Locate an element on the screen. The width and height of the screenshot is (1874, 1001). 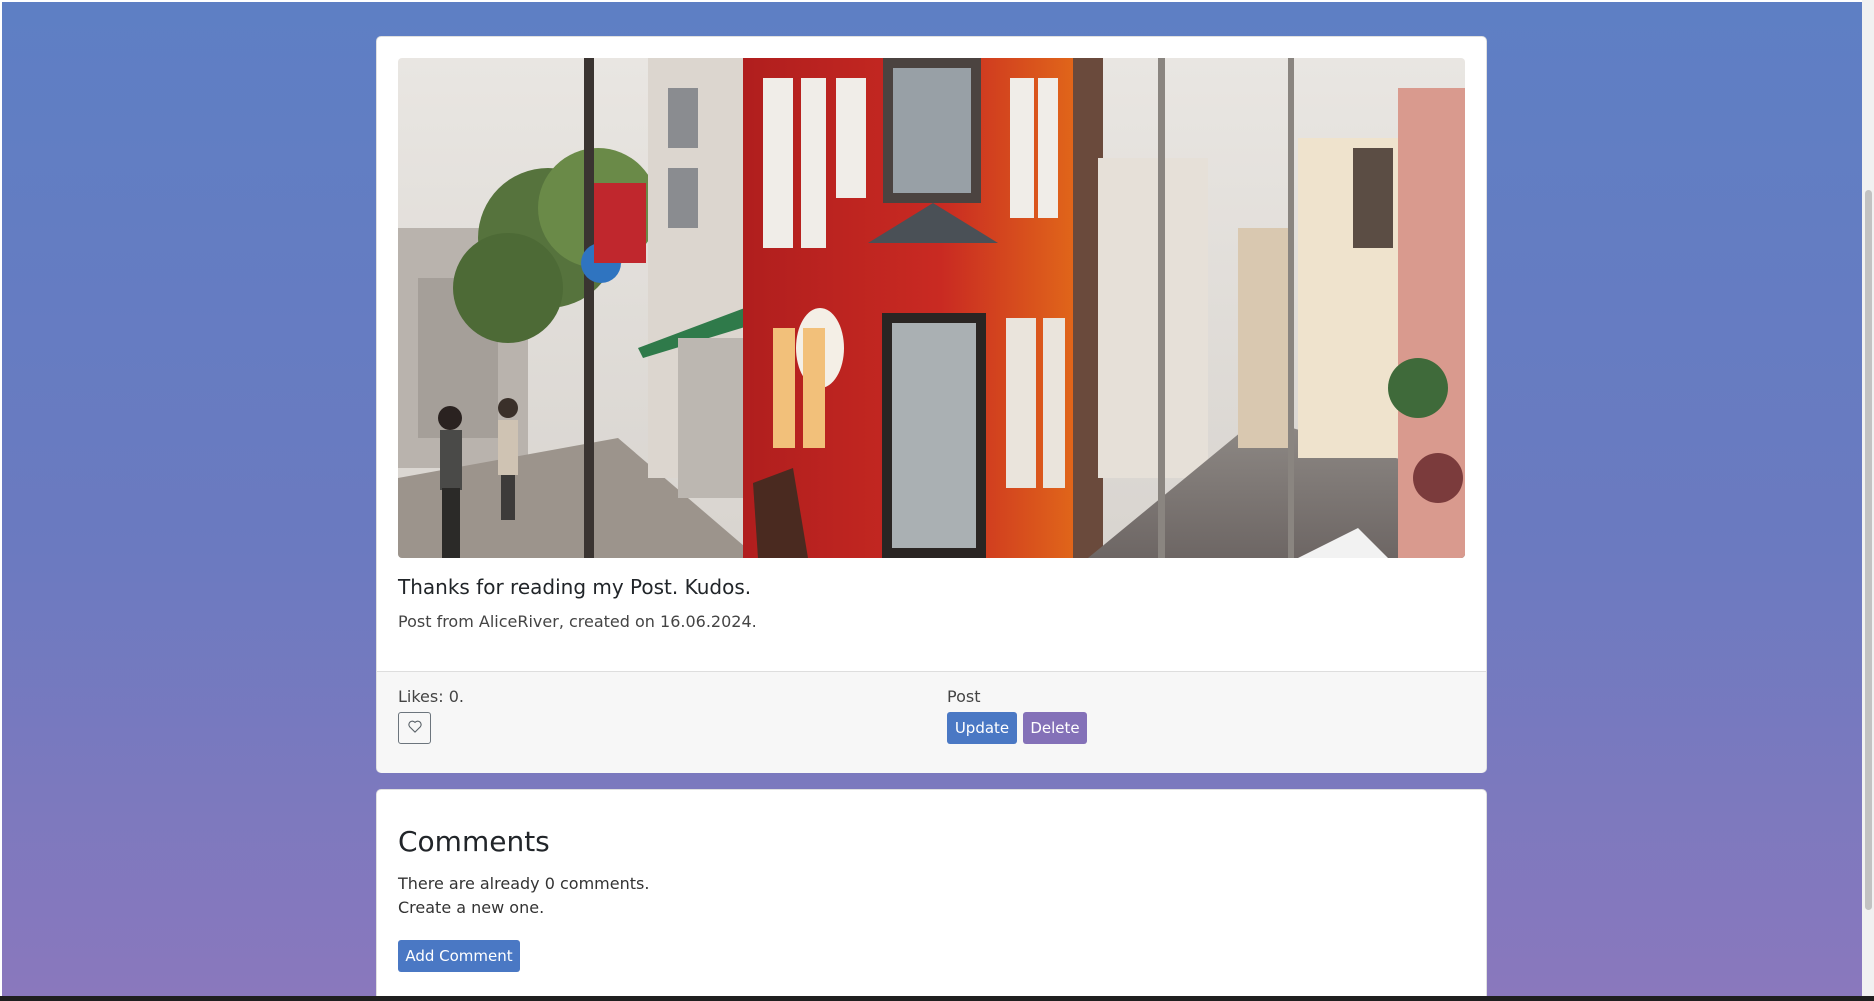
delete-button: Delete is located at coordinates (1055, 728).